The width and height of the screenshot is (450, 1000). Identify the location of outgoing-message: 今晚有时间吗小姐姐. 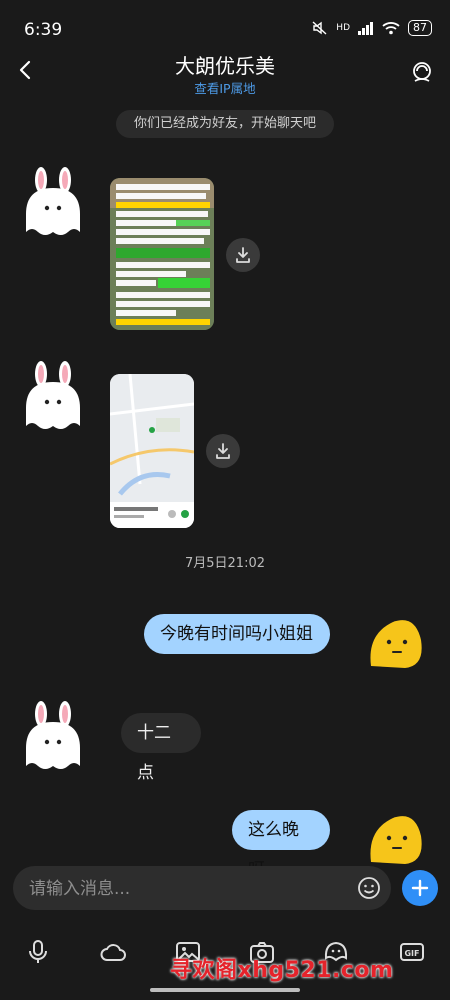
(237, 634).